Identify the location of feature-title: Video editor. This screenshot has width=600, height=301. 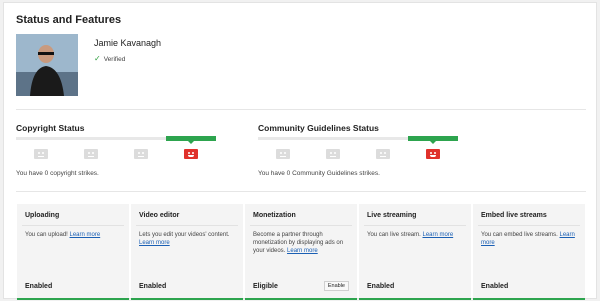
(159, 215).